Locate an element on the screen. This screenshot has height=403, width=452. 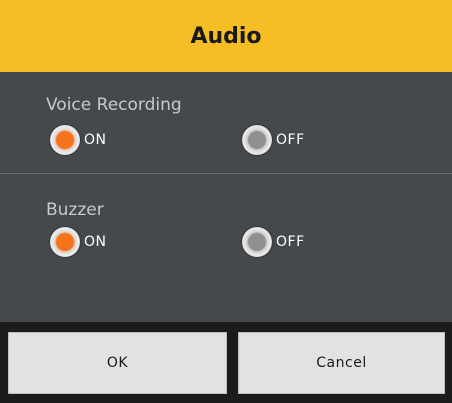
voice-recording-label: Voice Recording is located at coordinates (114, 105).